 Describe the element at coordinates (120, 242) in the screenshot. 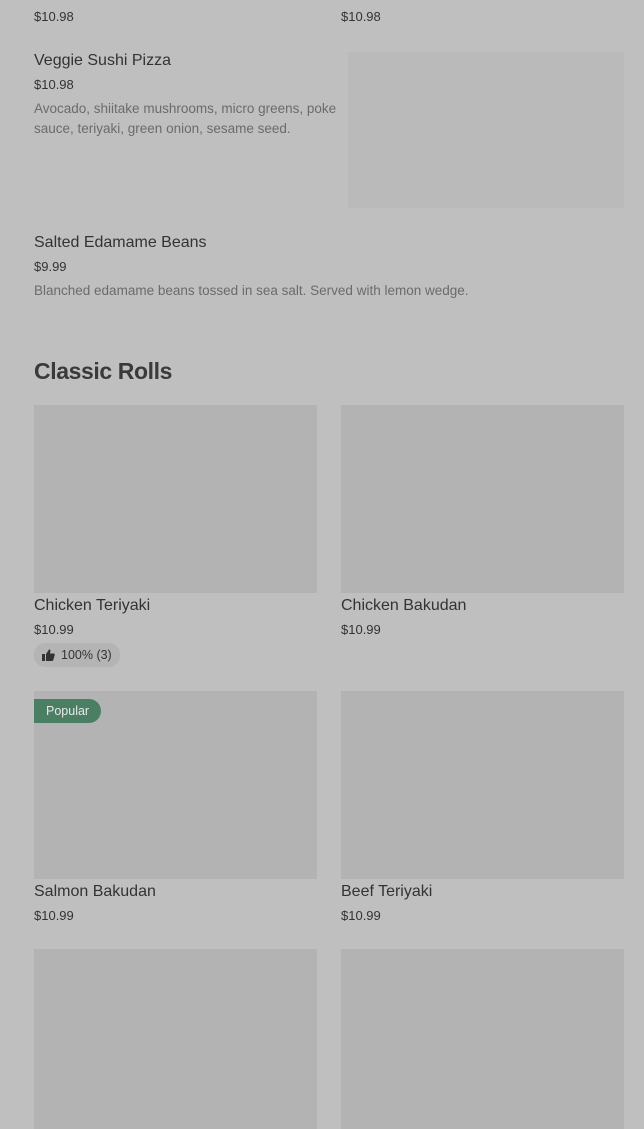

I see `item-name: Salted Edamame Beans` at that location.